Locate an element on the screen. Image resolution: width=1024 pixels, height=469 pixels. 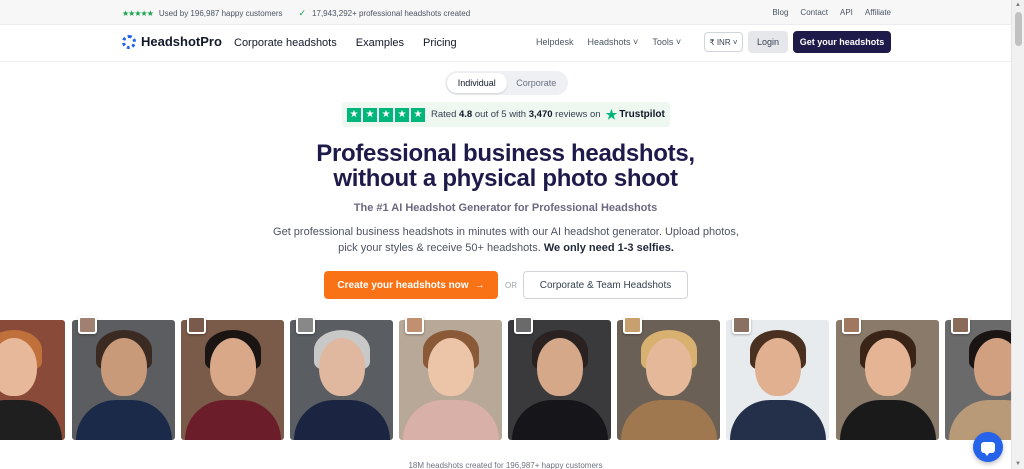
nav-headshots-dropdown: Headshots ˅ is located at coordinates (613, 42).